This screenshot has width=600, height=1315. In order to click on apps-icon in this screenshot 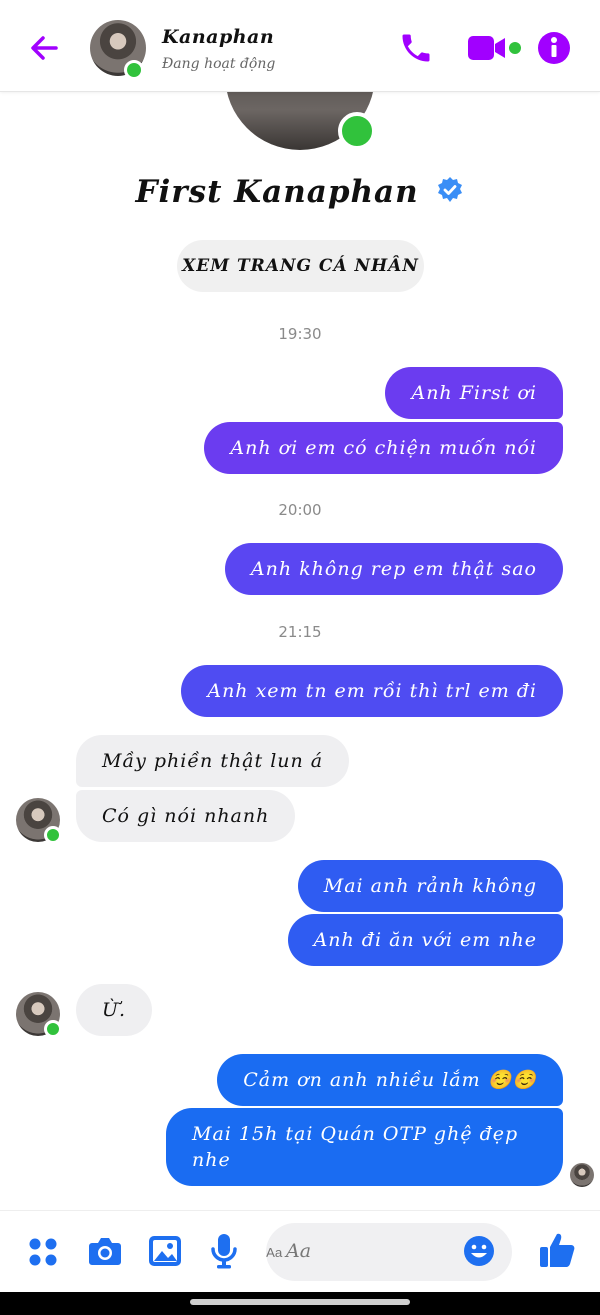, I will do `click(43, 1252)`.